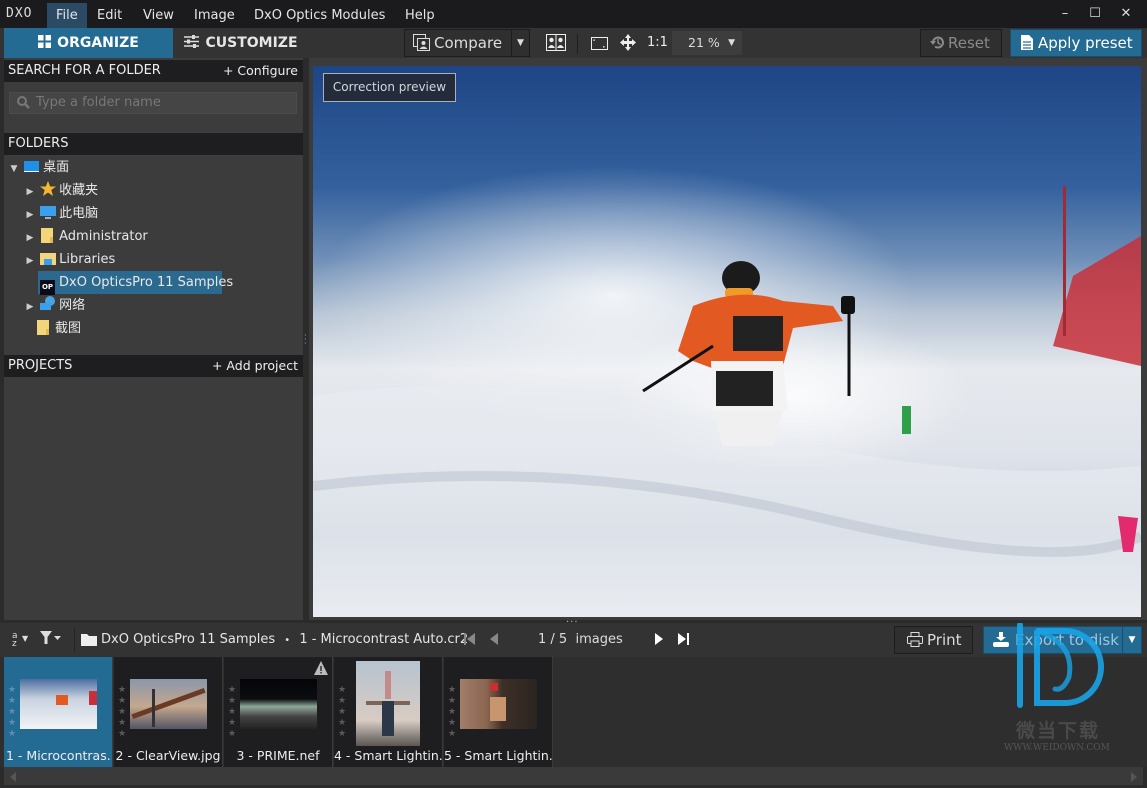  What do you see at coordinates (468, 43) in the screenshot?
I see `compare-label: Compare` at bounding box center [468, 43].